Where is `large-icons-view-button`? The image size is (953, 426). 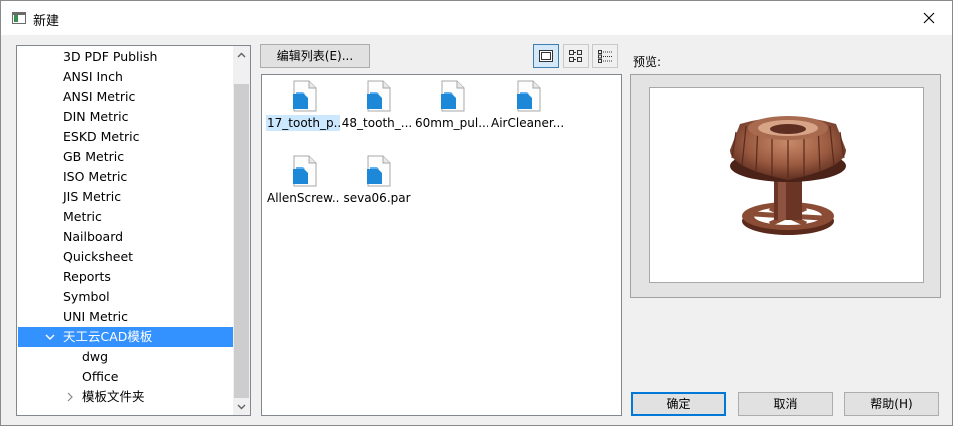 large-icons-view-button is located at coordinates (546, 56).